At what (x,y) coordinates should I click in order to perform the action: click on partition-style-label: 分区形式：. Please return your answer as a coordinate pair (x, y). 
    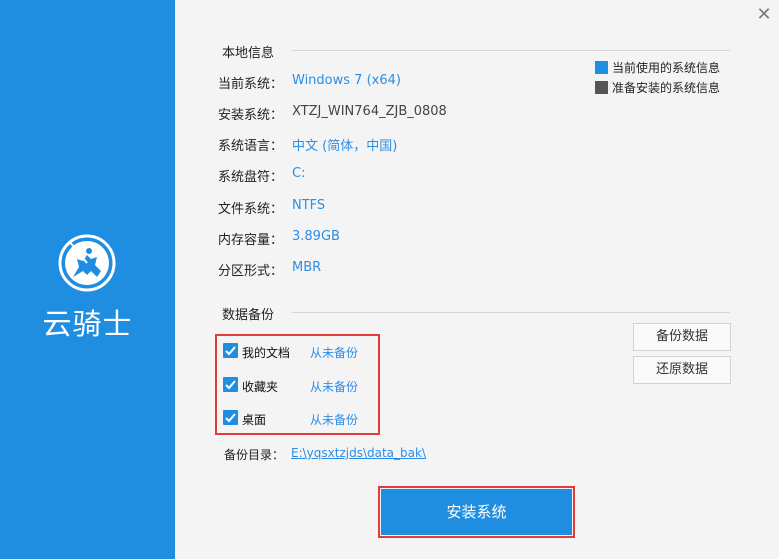
    Looking at the image, I should click on (251, 271).